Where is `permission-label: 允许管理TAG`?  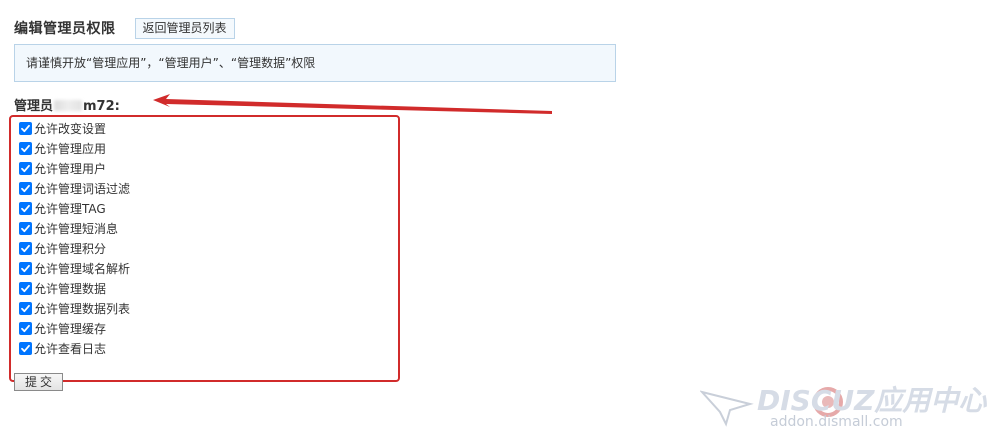 permission-label: 允许管理TAG is located at coordinates (70, 208).